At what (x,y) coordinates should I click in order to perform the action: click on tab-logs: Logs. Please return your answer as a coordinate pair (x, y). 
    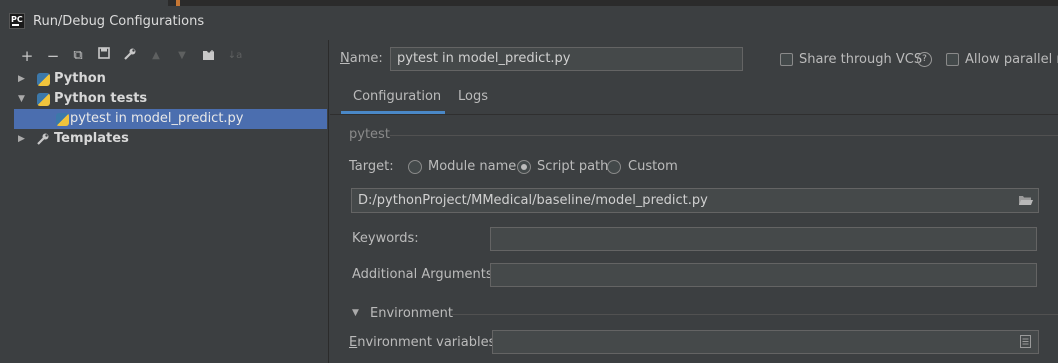
    Looking at the image, I should click on (473, 99).